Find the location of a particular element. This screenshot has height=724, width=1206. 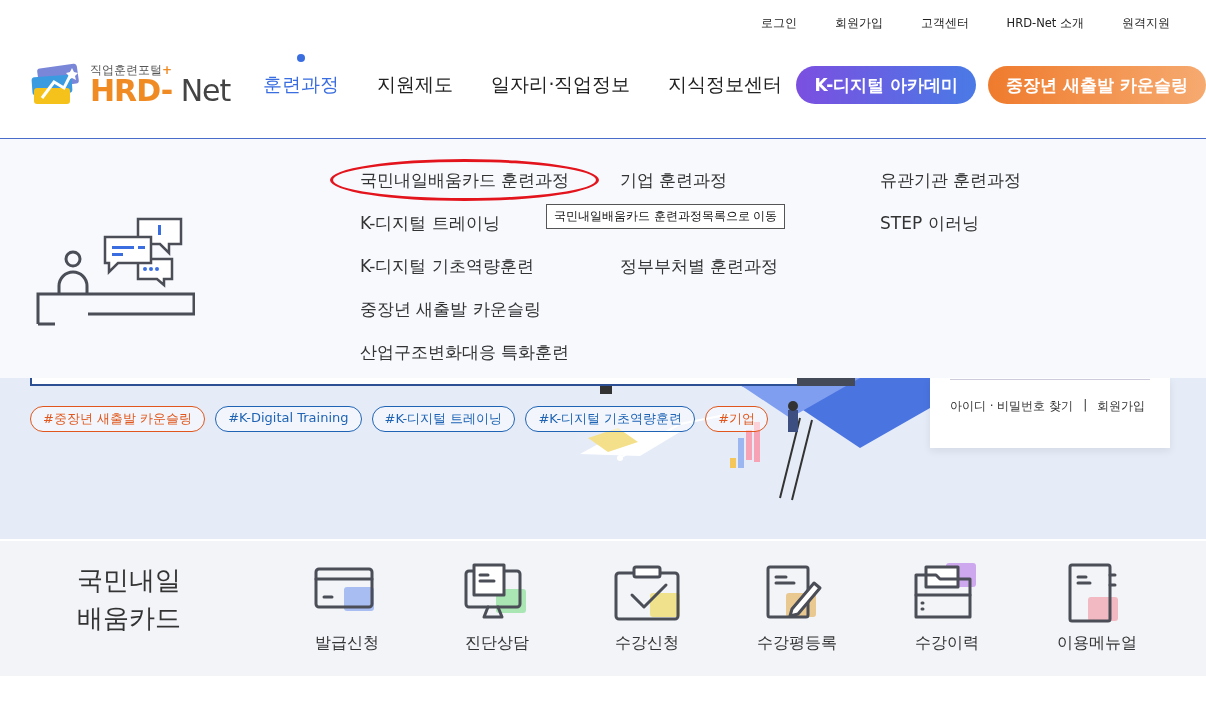

clipboard-icon is located at coordinates (647, 593).